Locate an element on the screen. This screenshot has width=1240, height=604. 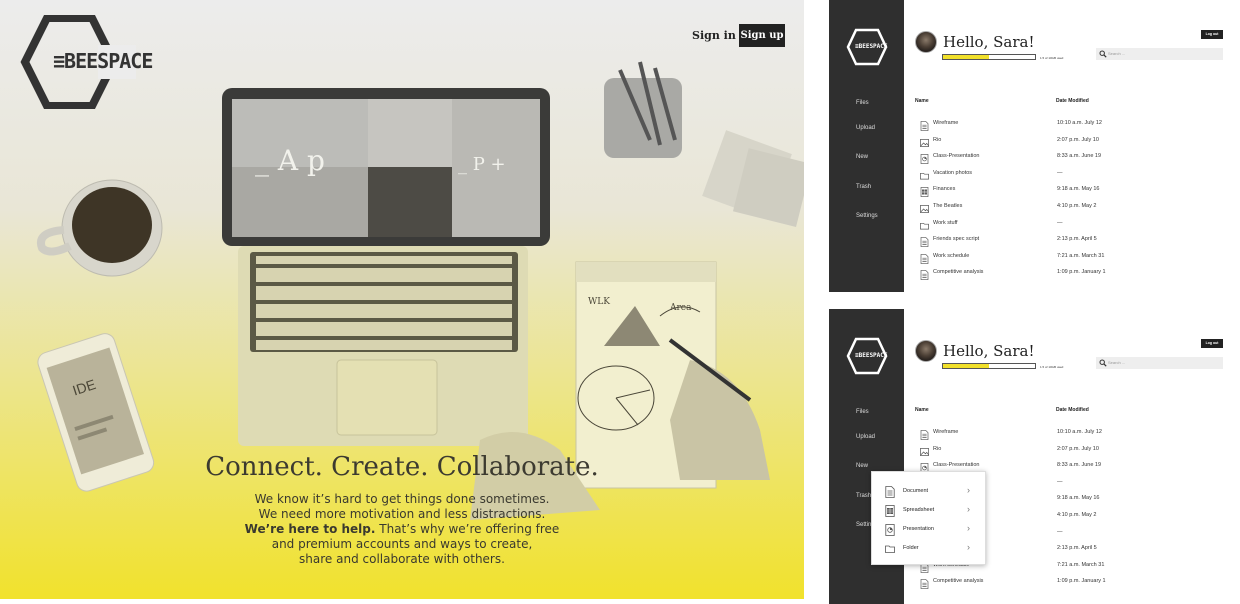
file-row: Finances 9:18 a.m. May 16 is located at coordinates (1075, 191).